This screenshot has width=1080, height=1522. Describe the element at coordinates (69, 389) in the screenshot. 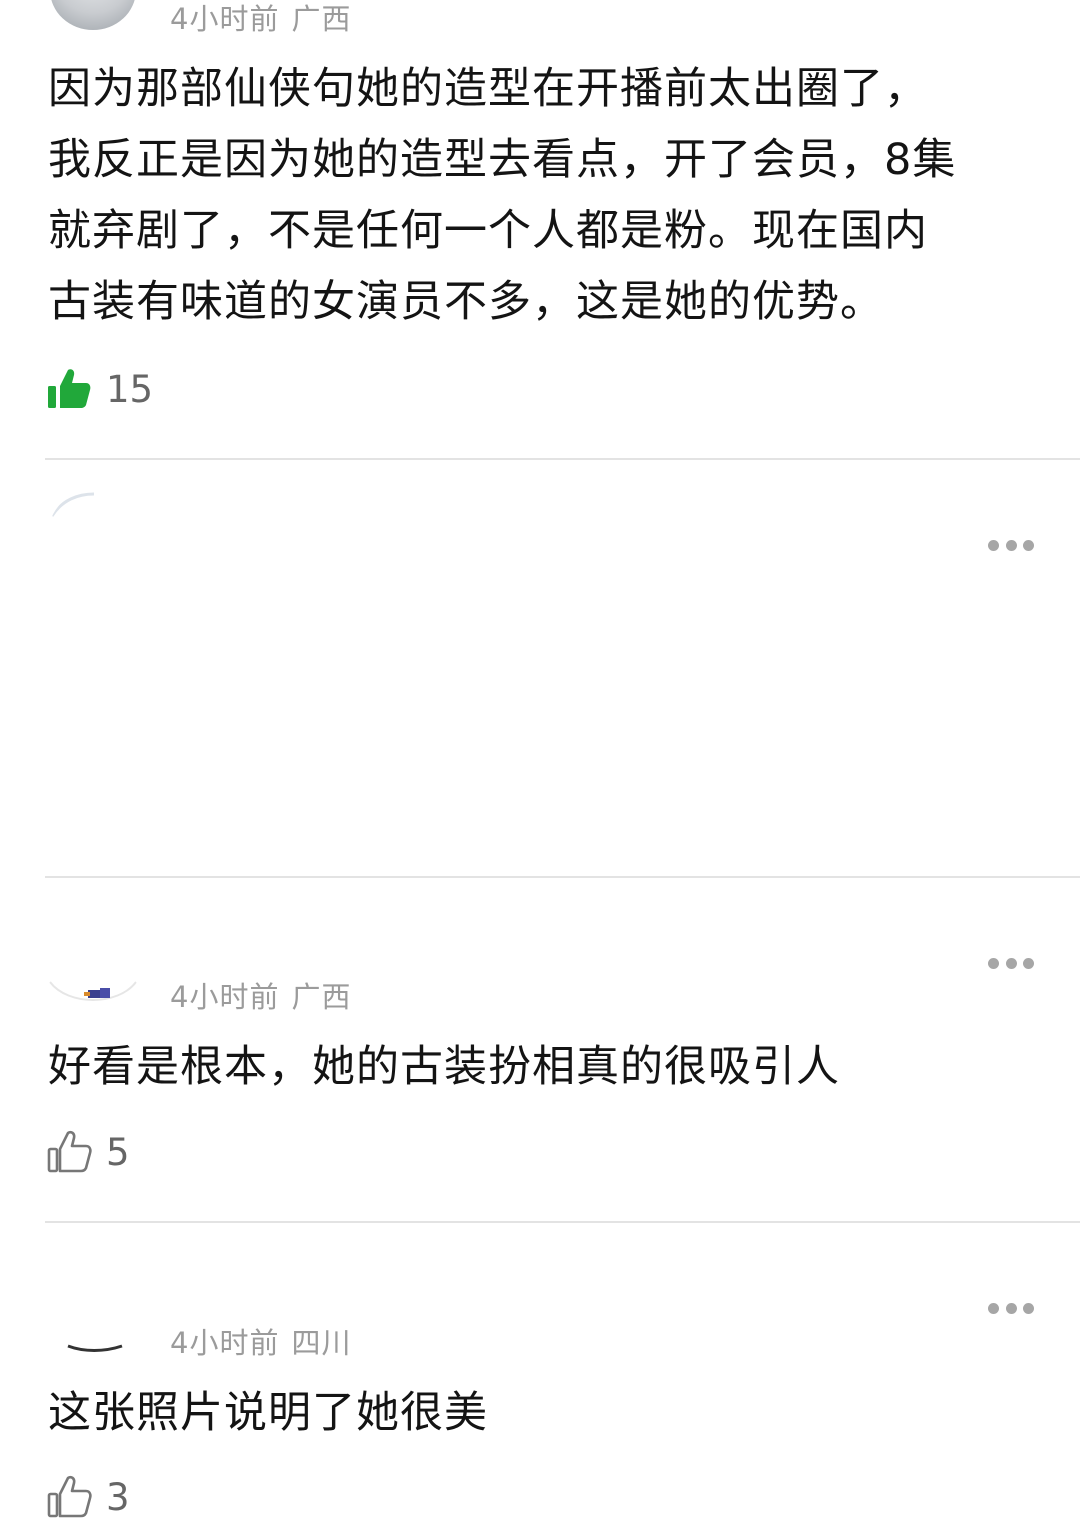

I see `thumbs-up-filled-icon` at that location.